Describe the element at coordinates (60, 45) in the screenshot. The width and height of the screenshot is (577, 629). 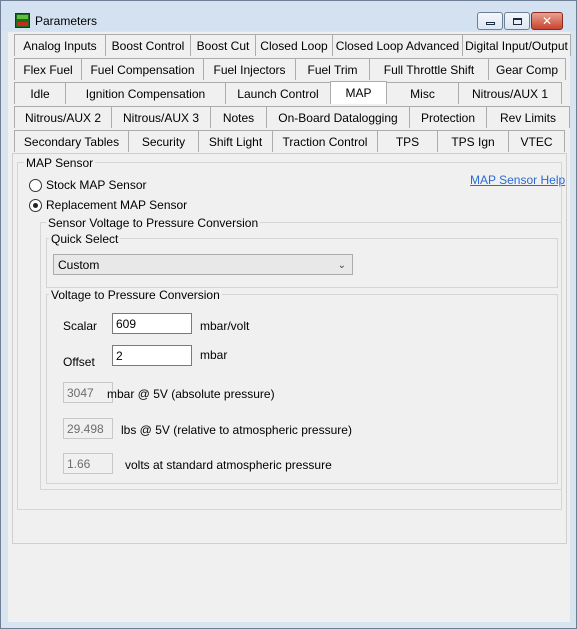
I see `tab-analog-inputs: Analog Inputs` at that location.